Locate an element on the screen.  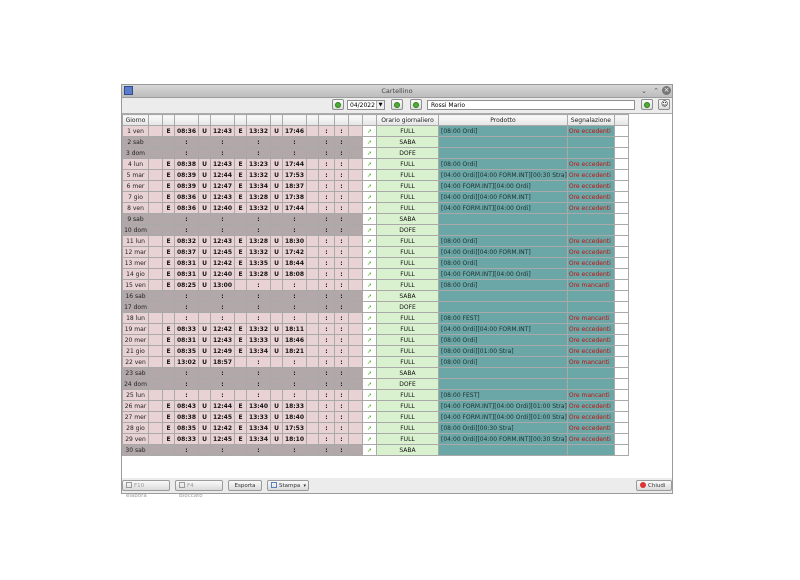
segnalazione-cell: Ore mancanti is located at coordinates (590, 362).